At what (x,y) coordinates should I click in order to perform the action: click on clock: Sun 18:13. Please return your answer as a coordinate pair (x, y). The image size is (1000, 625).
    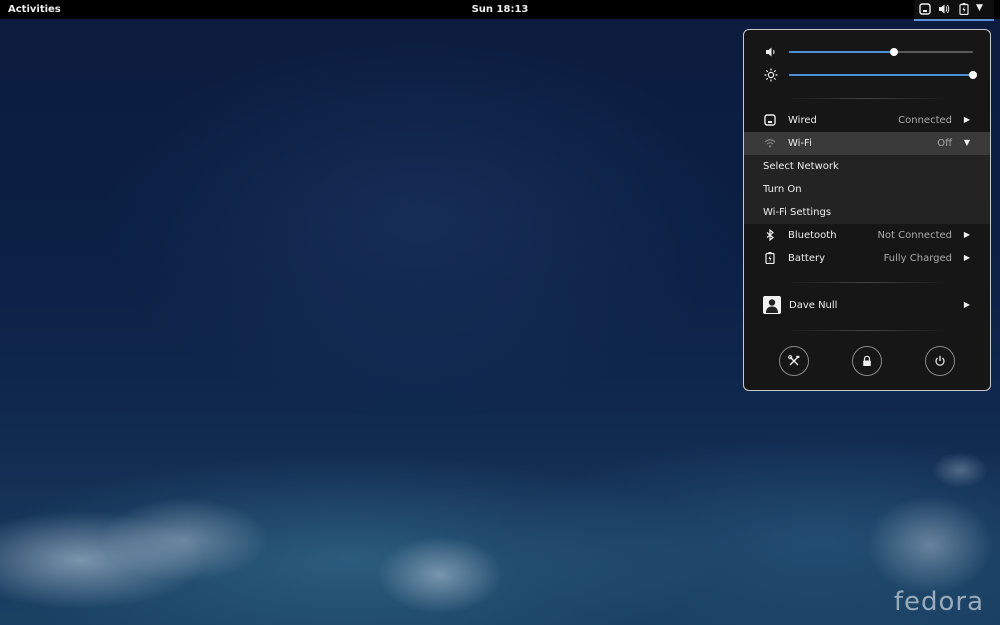
    Looking at the image, I should click on (500, 9).